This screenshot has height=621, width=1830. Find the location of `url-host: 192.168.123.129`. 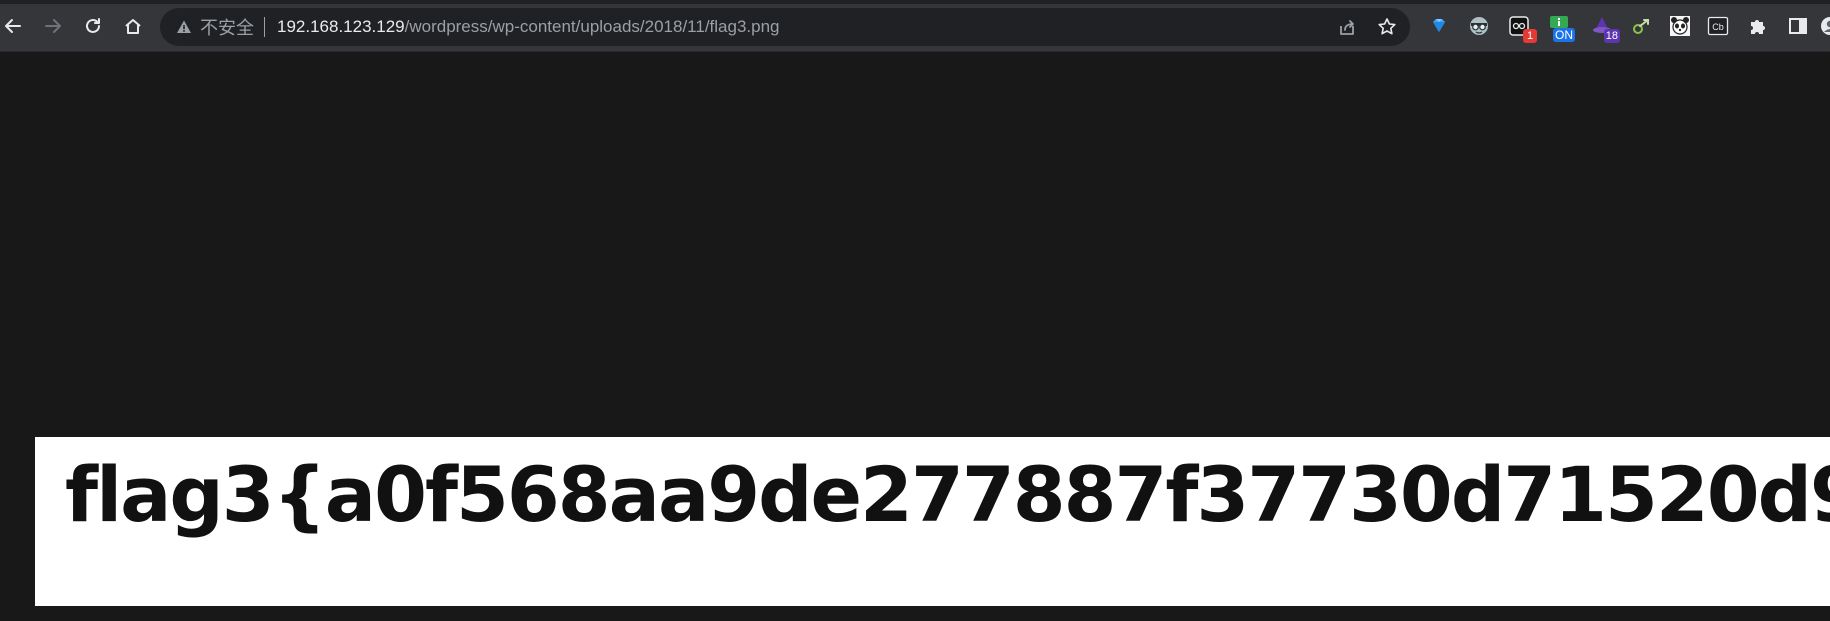

url-host: 192.168.123.129 is located at coordinates (341, 26).